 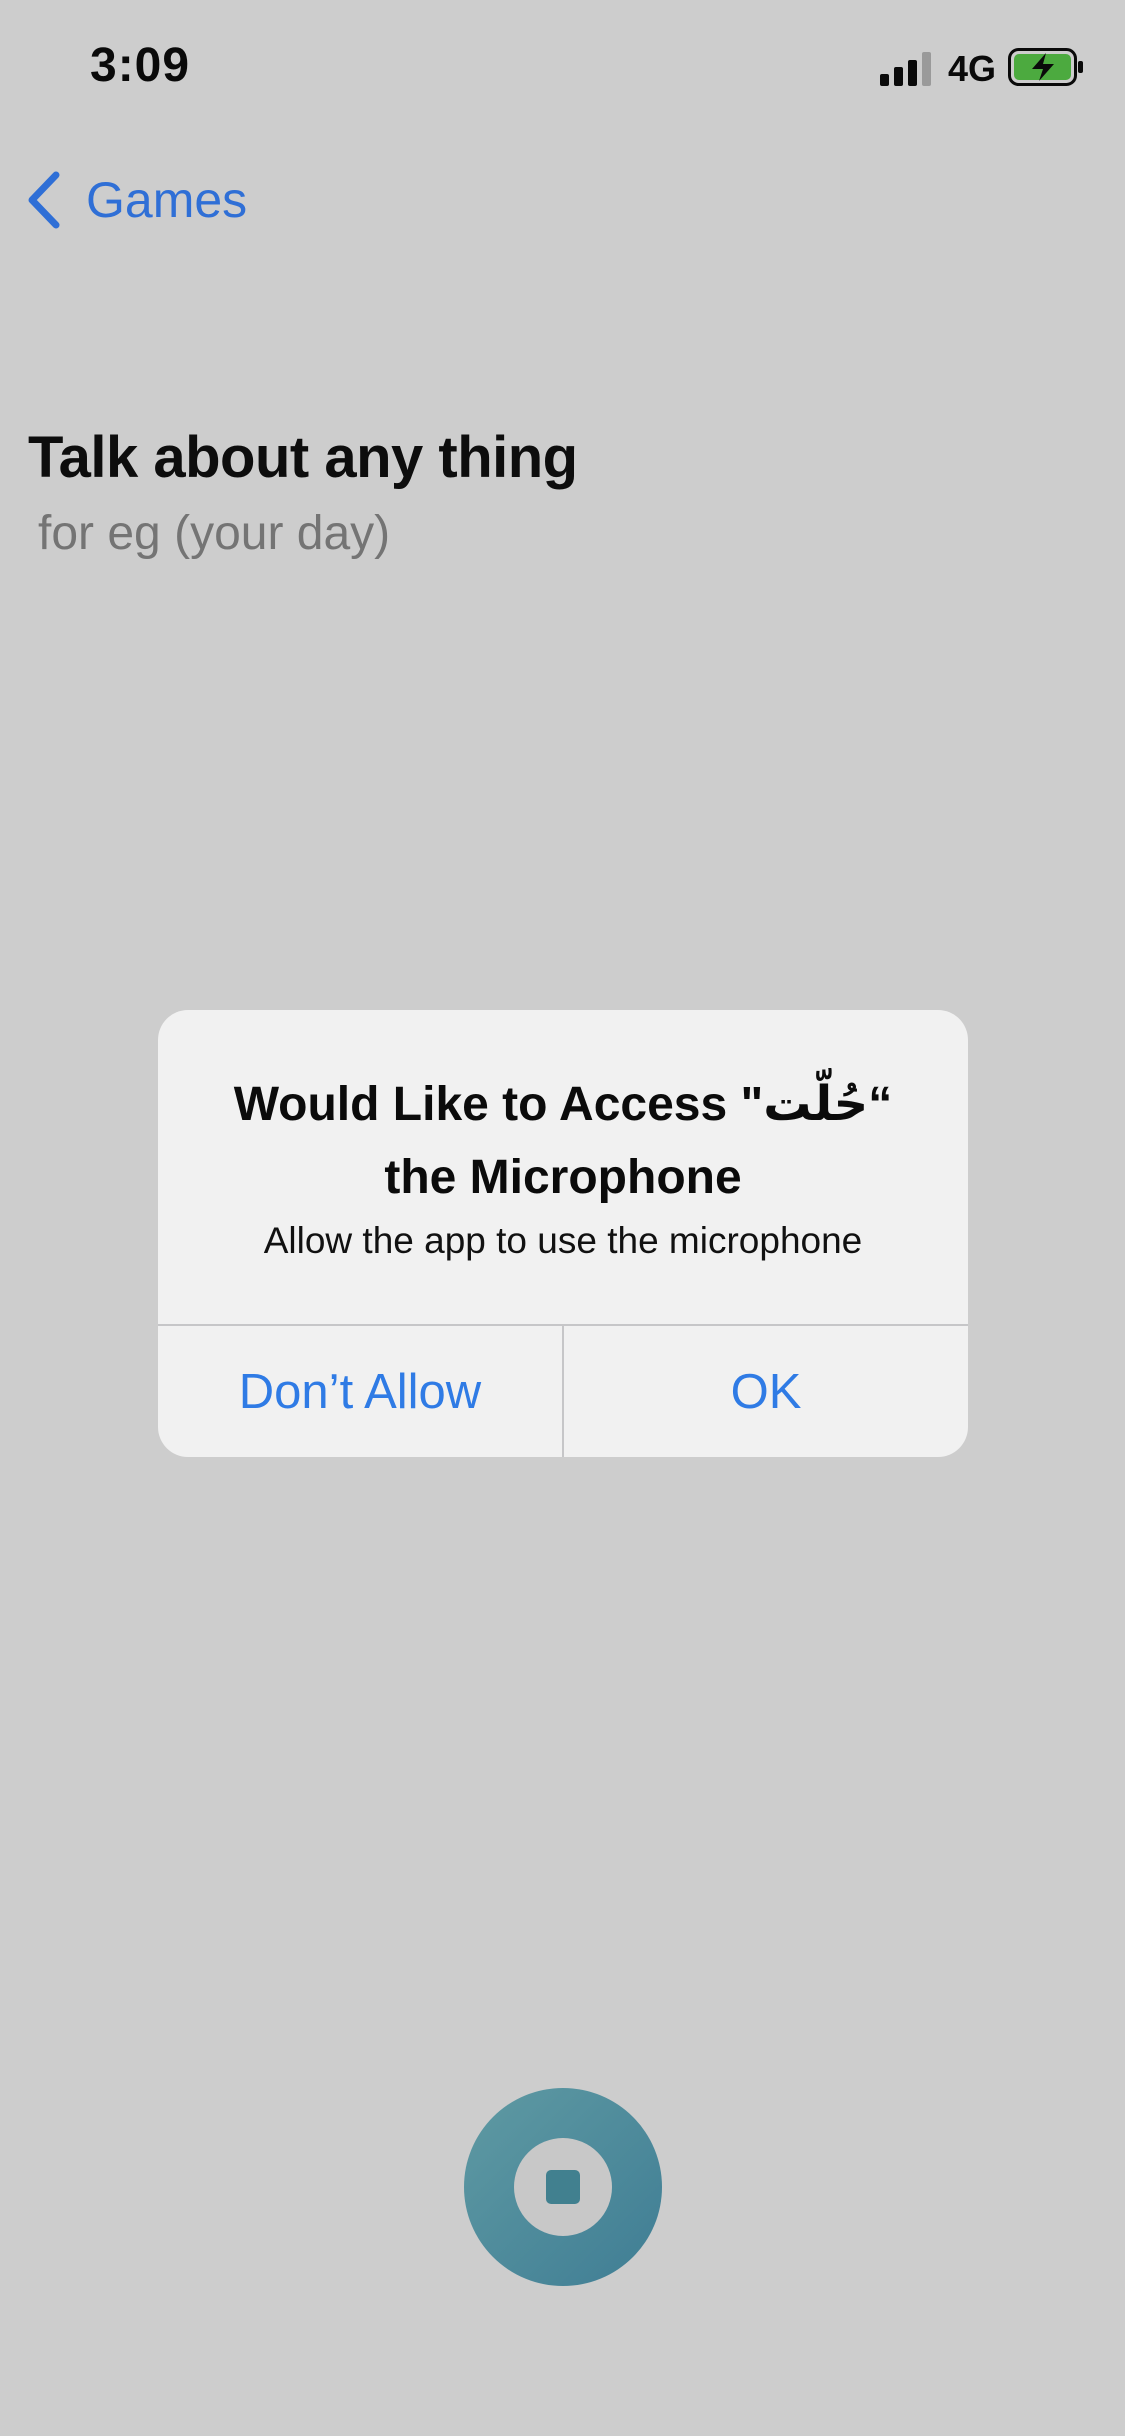 I want to click on back-button: Games, so click(x=135, y=200).